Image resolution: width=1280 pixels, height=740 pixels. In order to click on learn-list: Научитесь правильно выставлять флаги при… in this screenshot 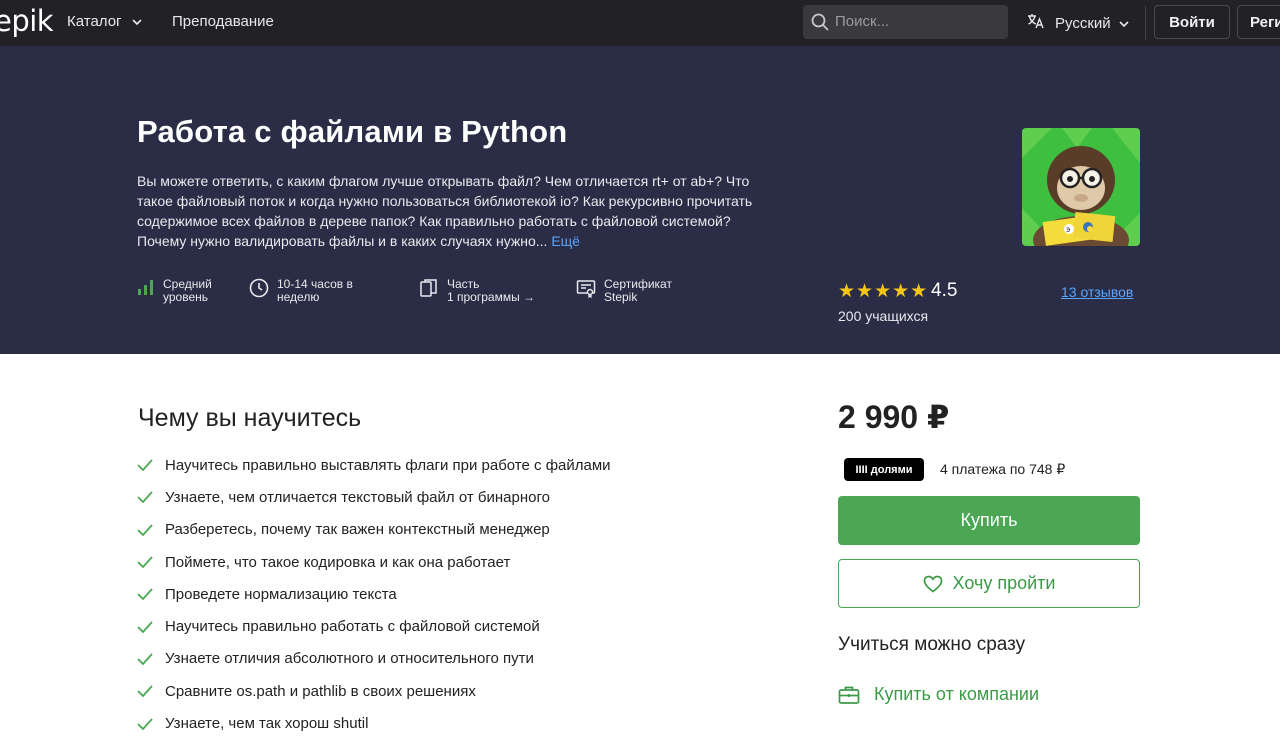, I will do `click(374, 594)`.